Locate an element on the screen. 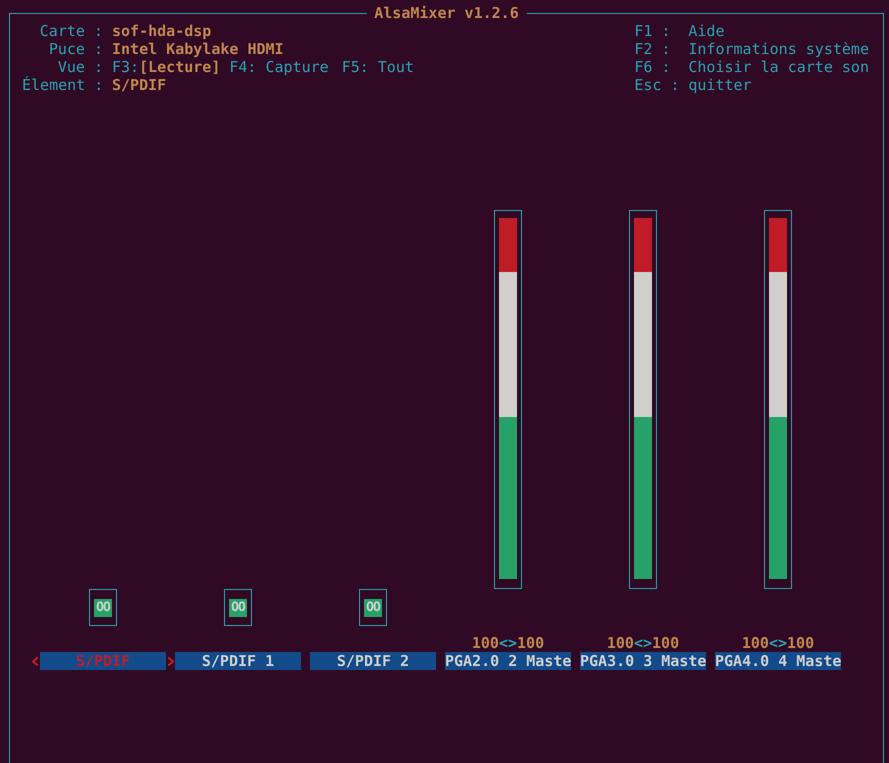 This screenshot has height=763, width=889. view-key: F4: is located at coordinates (242, 67).